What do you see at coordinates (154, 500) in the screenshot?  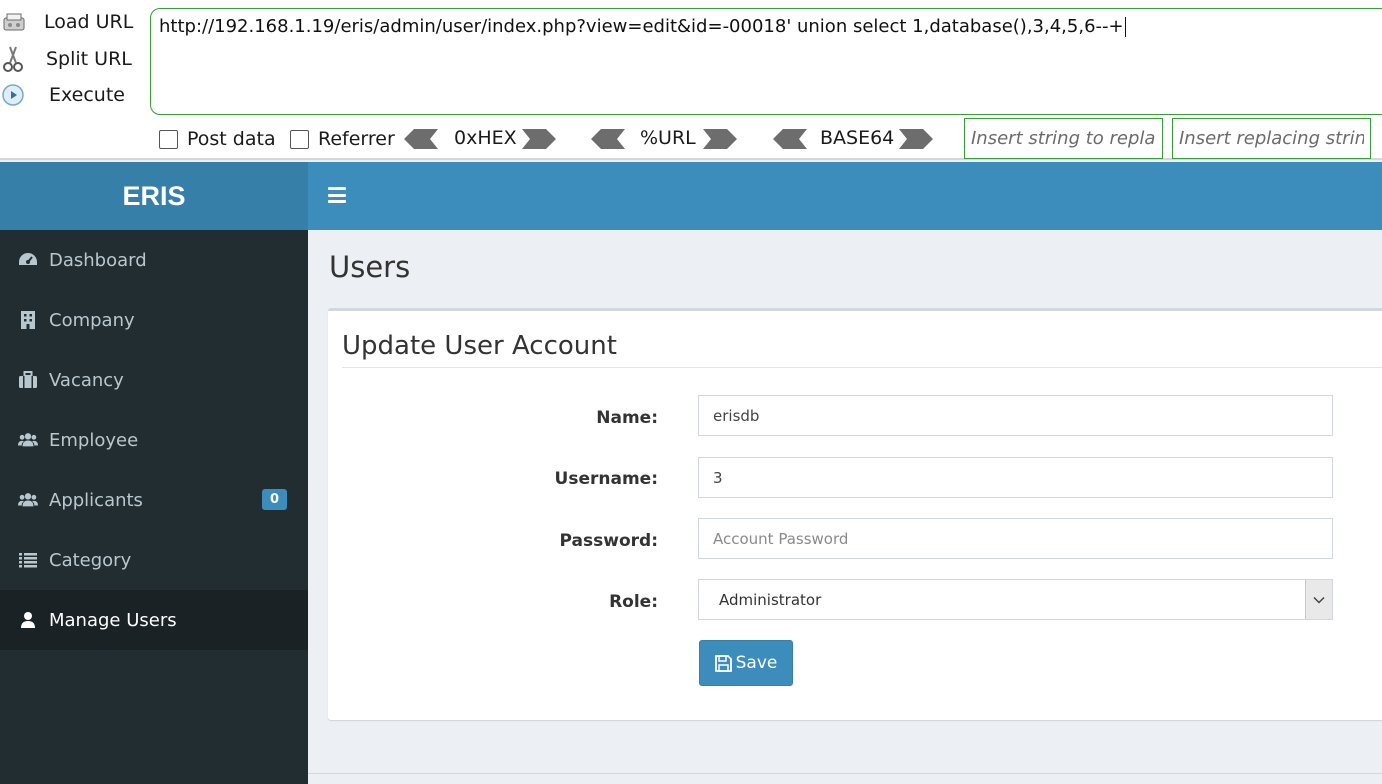 I see `sidebar-item-applicants: Applicants 0` at bounding box center [154, 500].